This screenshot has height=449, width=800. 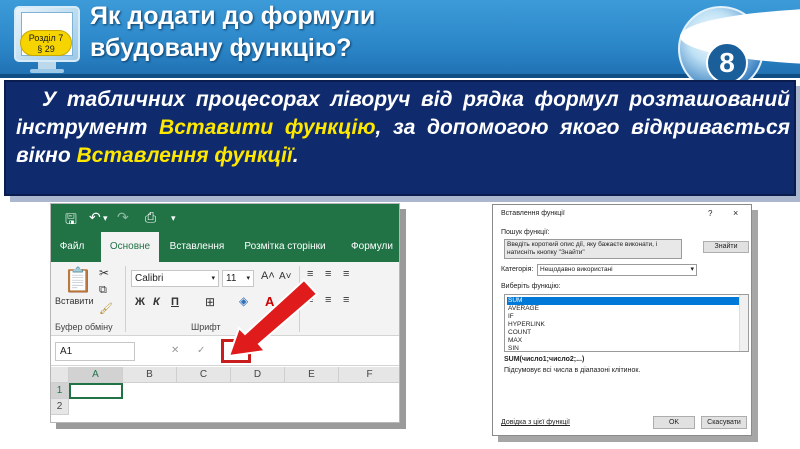 What do you see at coordinates (273, 318) in the screenshot?
I see `red-arrow-icon` at bounding box center [273, 318].